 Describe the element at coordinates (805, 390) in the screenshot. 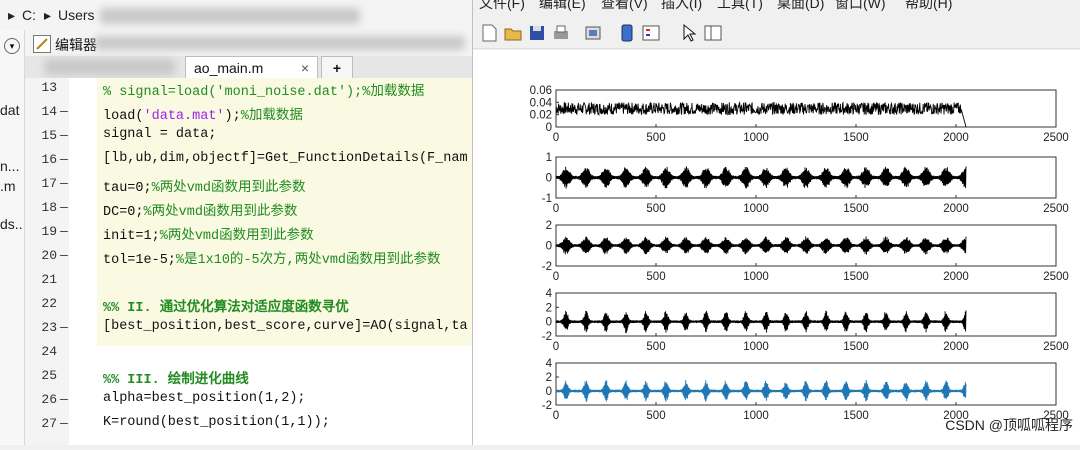

I see `subplot-5: 0 500 1000 1500 2000 2500420-2` at that location.